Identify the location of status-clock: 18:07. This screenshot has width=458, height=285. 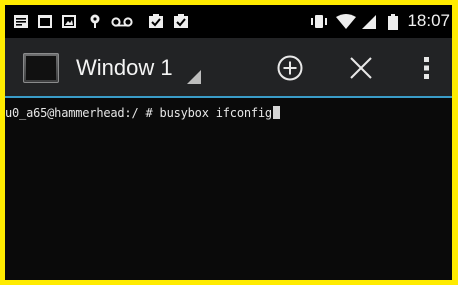
(428, 20).